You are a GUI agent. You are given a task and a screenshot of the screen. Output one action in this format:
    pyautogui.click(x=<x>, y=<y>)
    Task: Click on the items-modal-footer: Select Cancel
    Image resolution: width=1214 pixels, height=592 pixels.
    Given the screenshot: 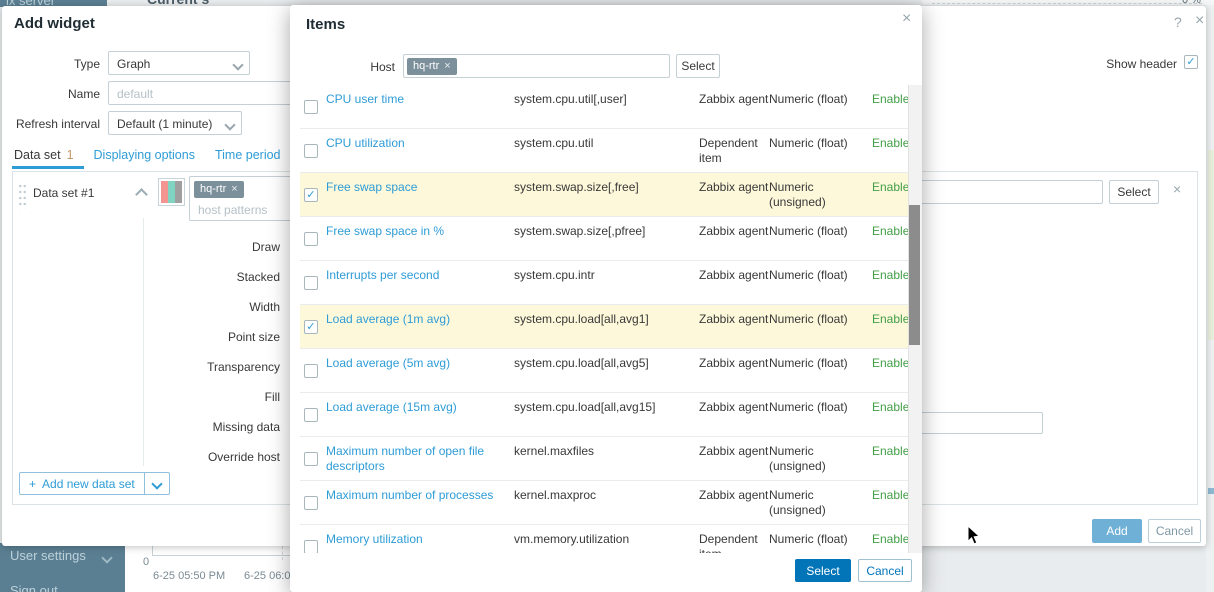 What is the action you would take?
    pyautogui.click(x=606, y=572)
    